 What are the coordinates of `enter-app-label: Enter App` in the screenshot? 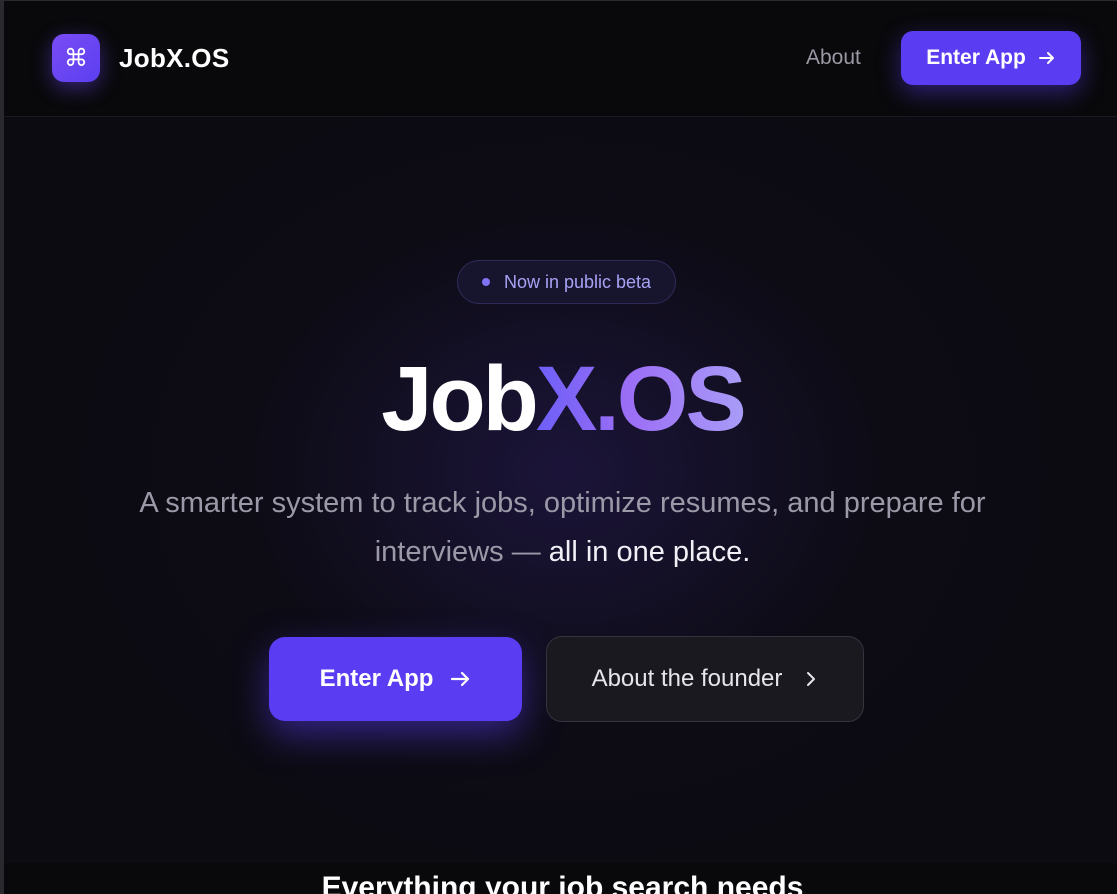 It's located at (376, 678).